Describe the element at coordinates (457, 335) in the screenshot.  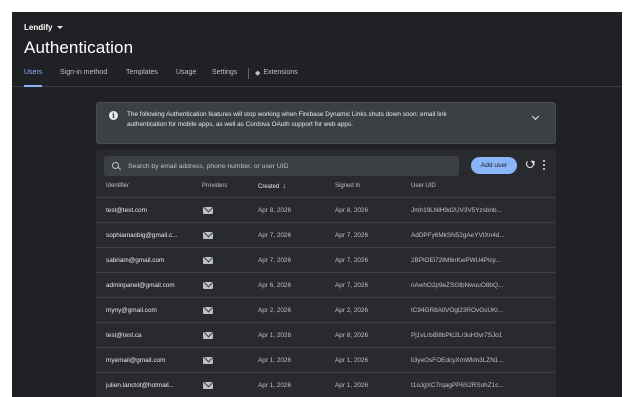
I see `cell-user-uid: Pj1vLrbiB8bPlc2Lr3uH3vr7SJo1` at that location.